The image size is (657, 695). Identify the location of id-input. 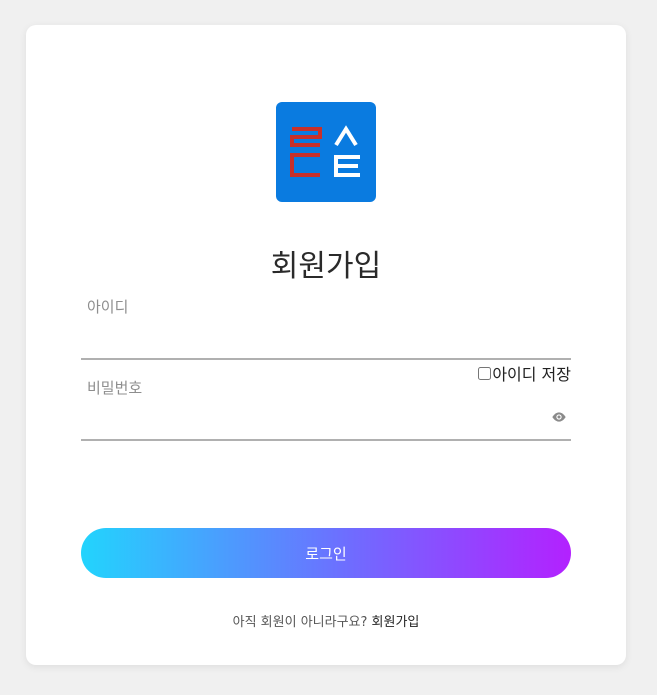
(328, 341).